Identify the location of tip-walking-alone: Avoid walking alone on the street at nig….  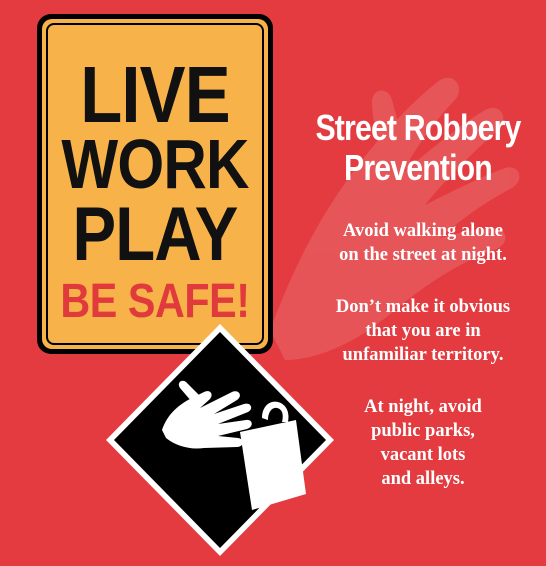
(423, 243).